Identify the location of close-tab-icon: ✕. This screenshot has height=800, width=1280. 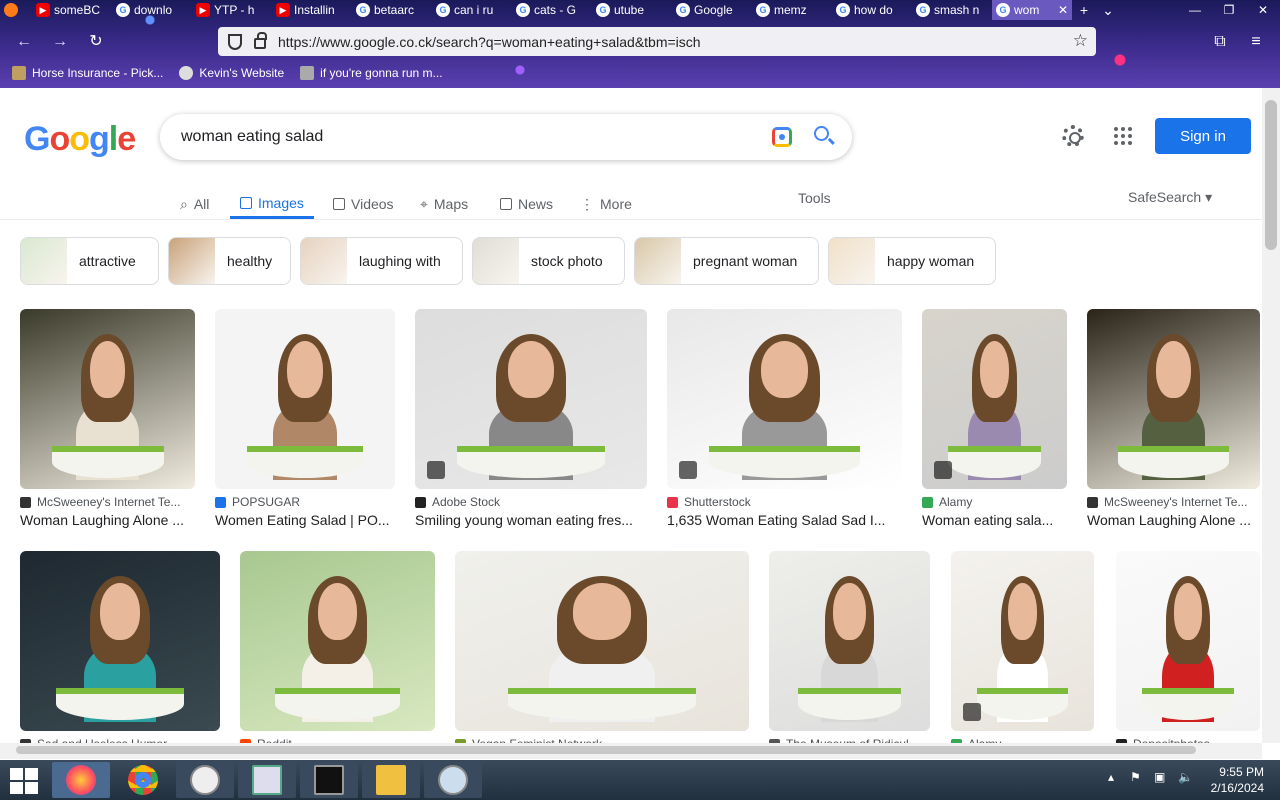
(1063, 10).